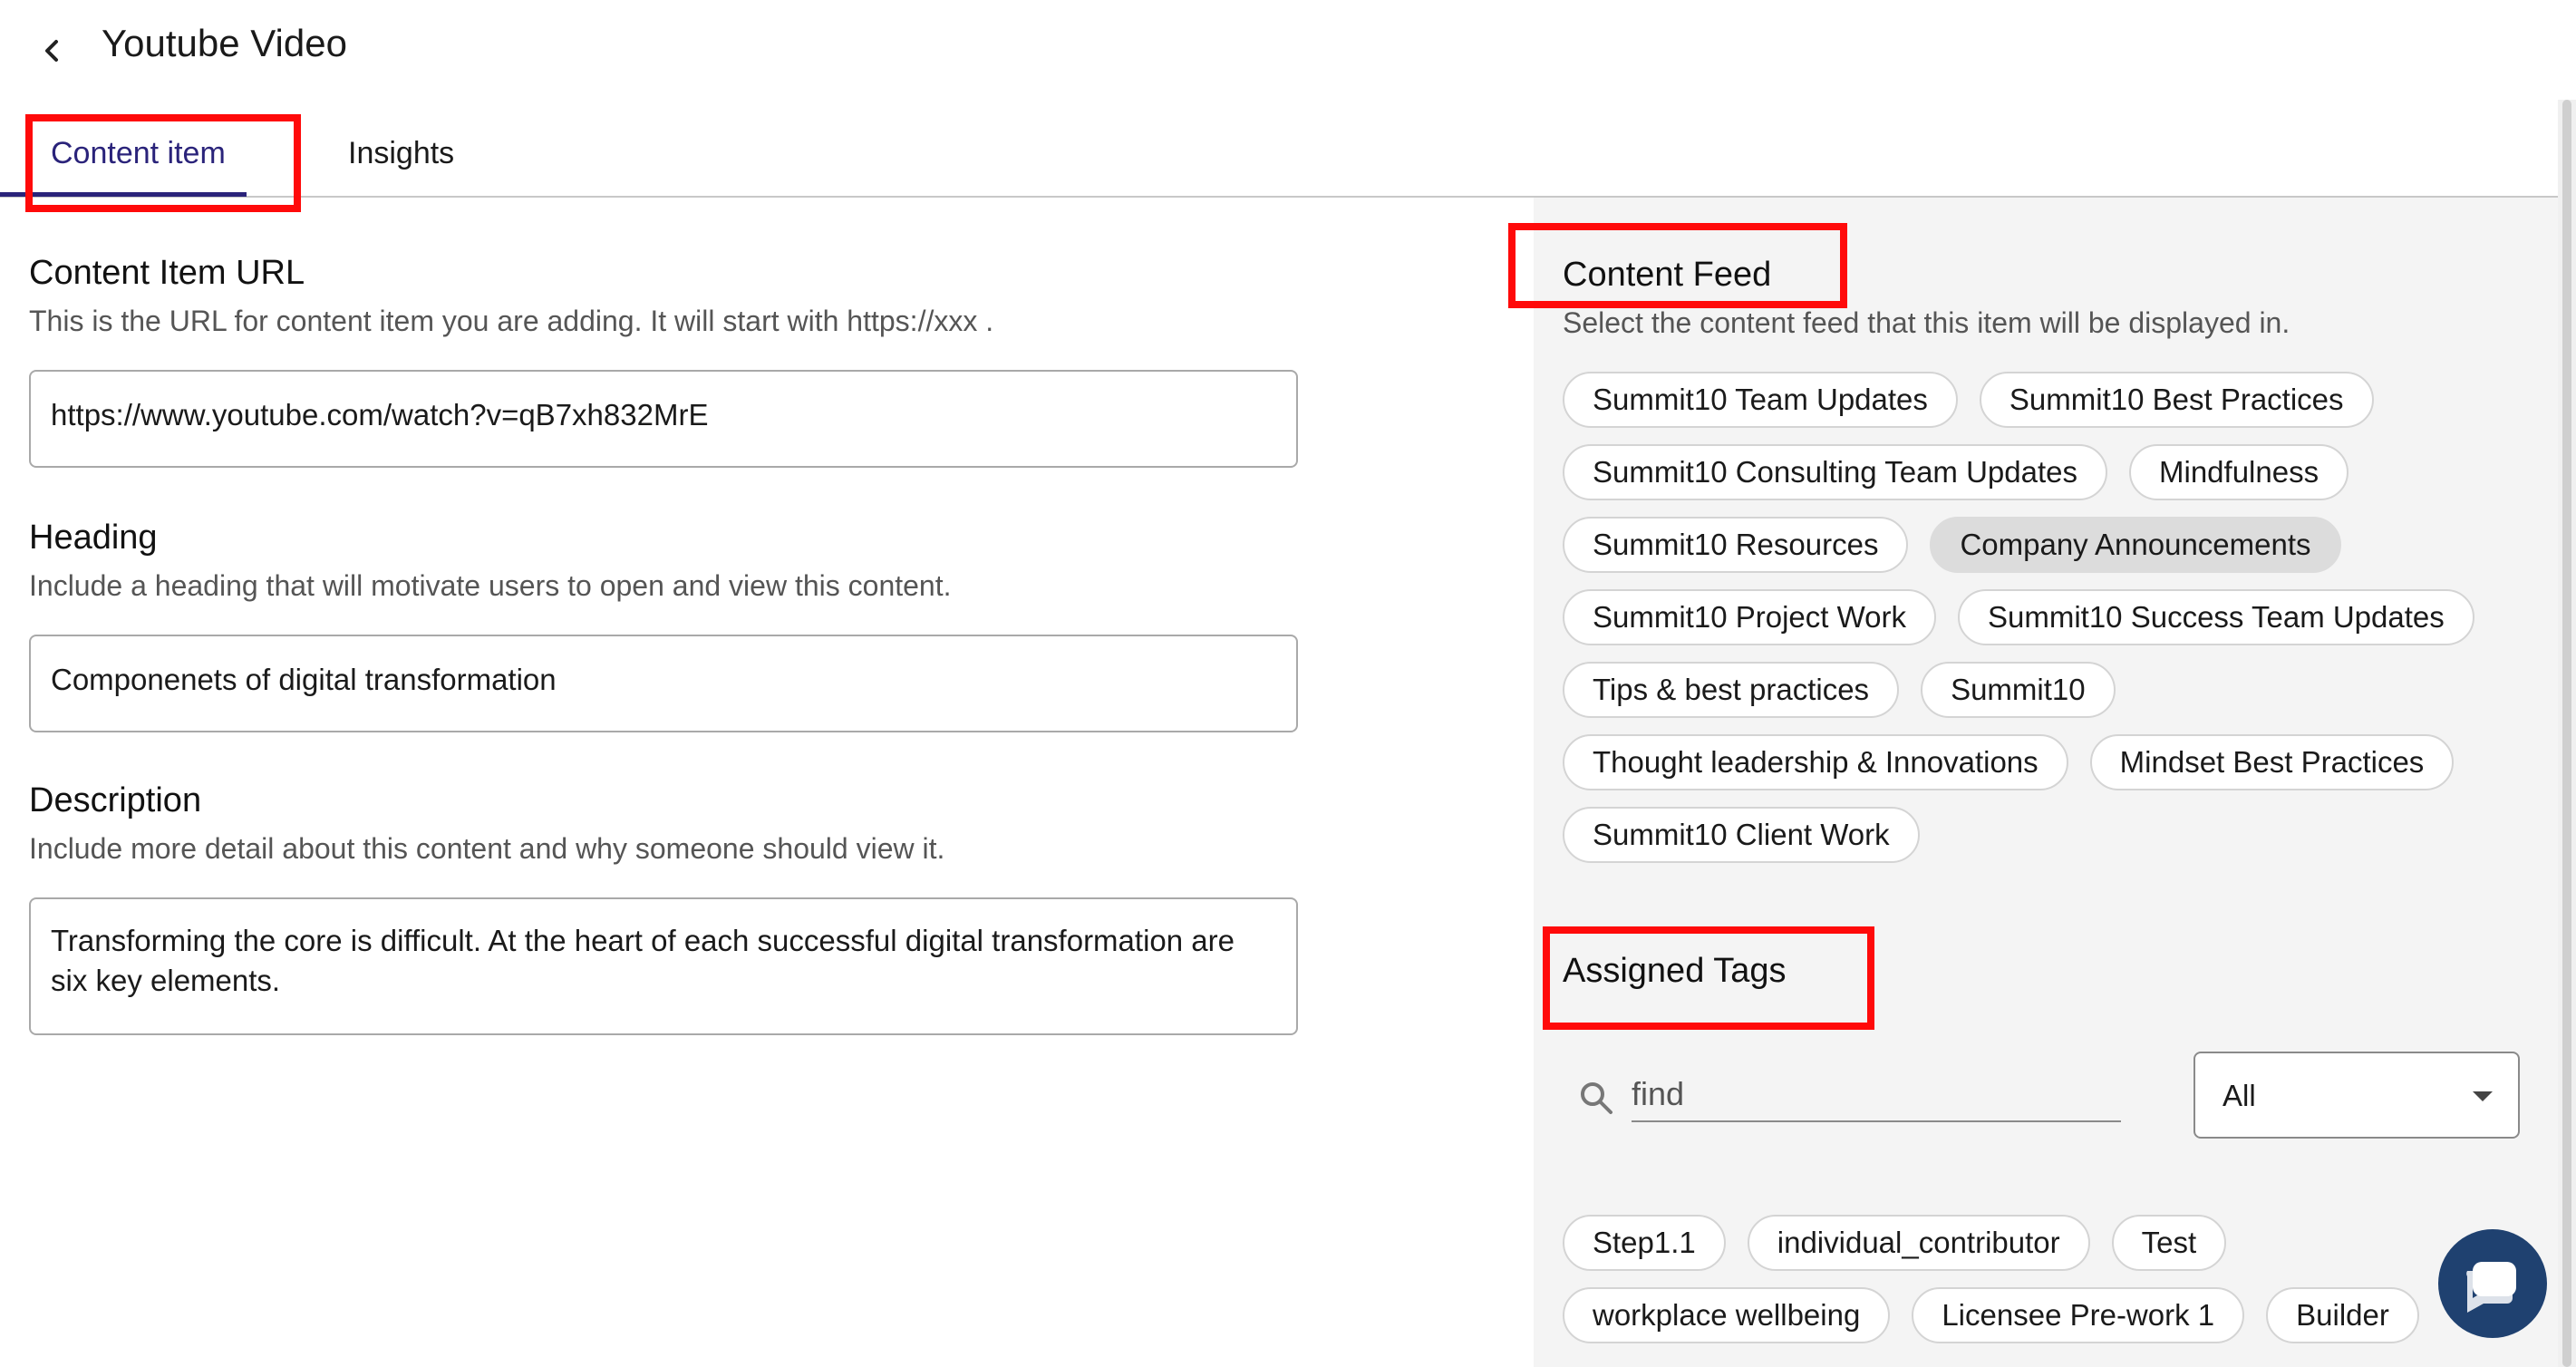 Image resolution: width=2576 pixels, height=1367 pixels. What do you see at coordinates (2491, 1287) in the screenshot?
I see `chat-bubble-icon` at bounding box center [2491, 1287].